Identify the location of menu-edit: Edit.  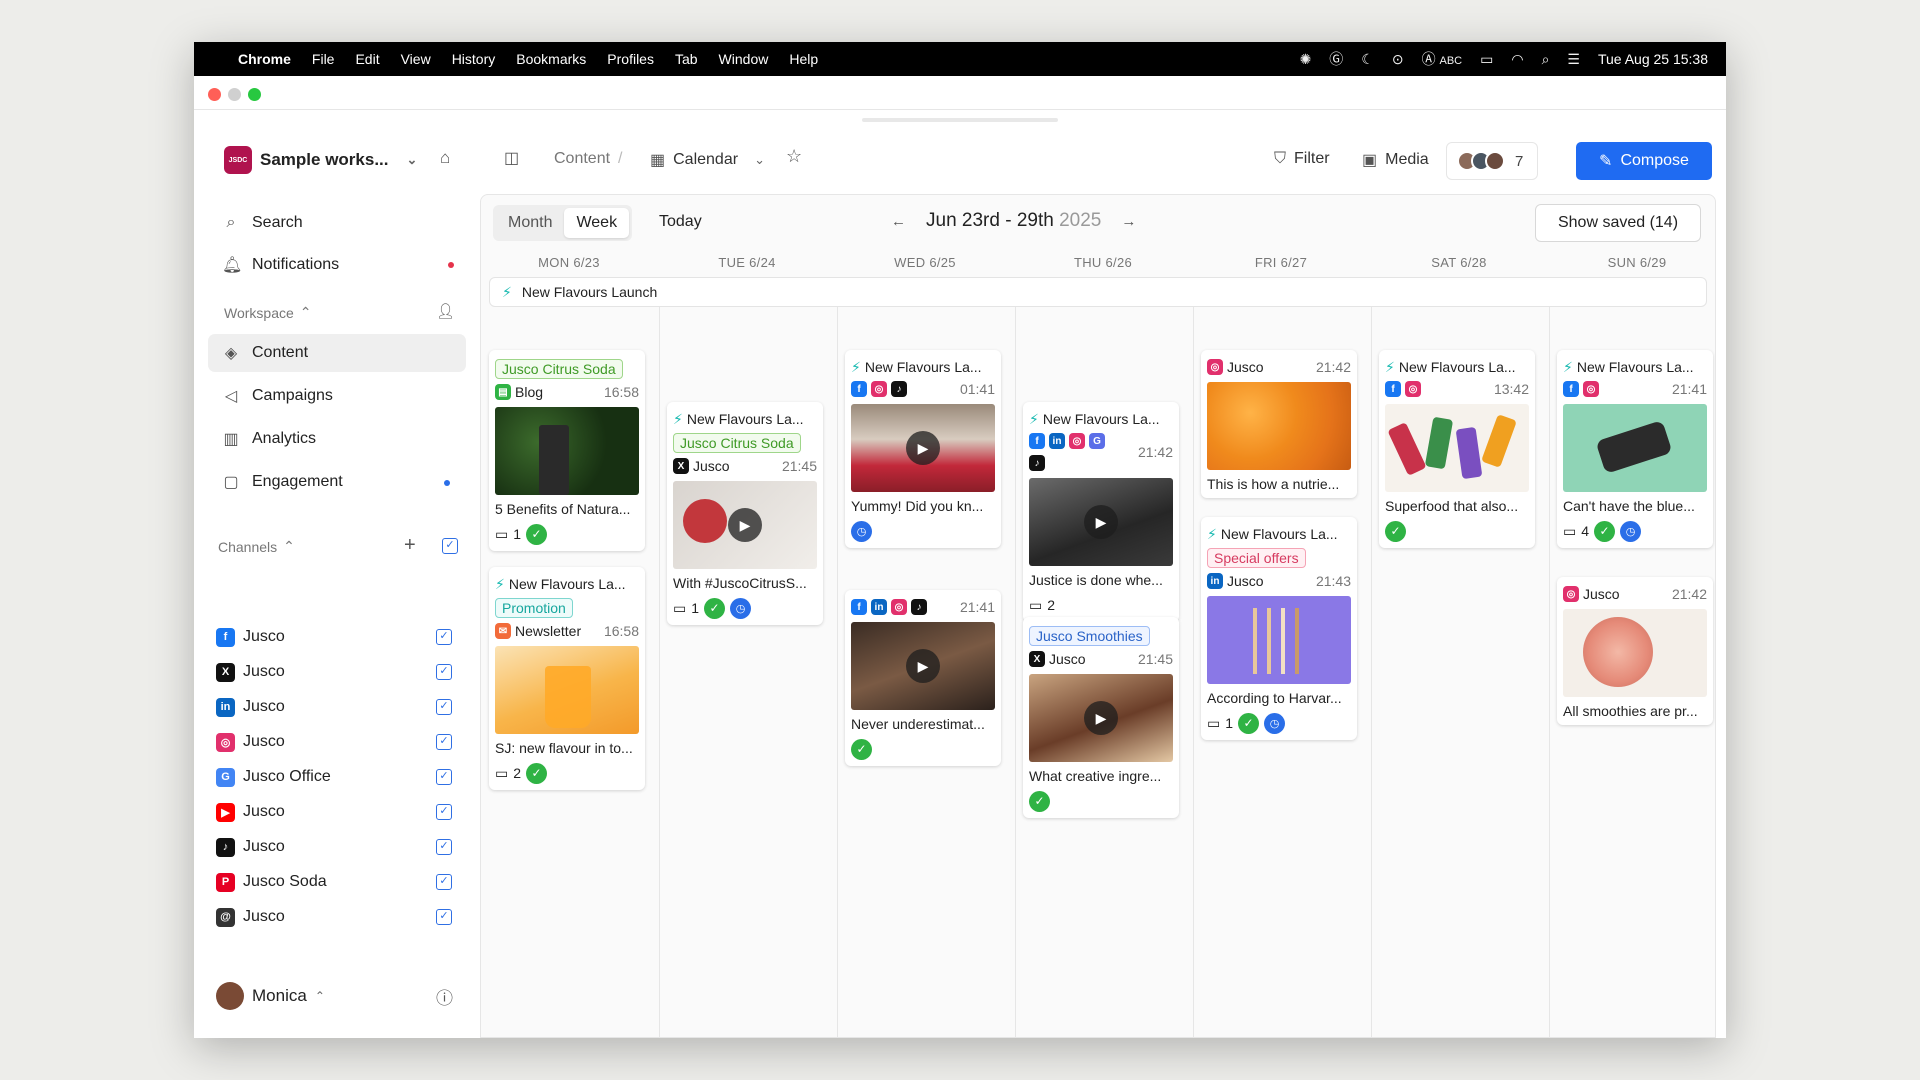
(367, 59).